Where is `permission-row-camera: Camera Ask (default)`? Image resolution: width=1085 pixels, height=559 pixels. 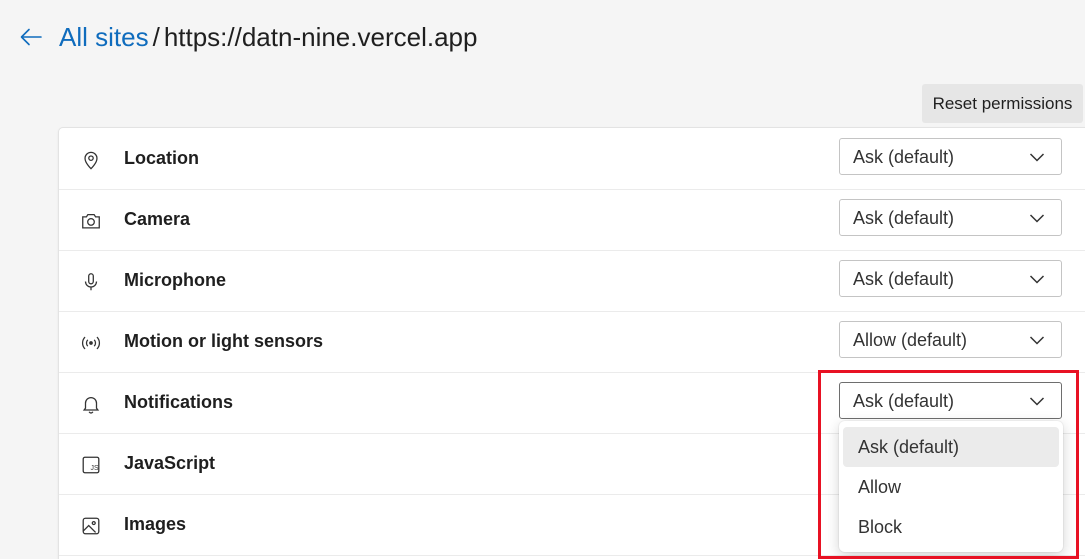
permission-row-camera: Camera Ask (default) is located at coordinates (572, 220).